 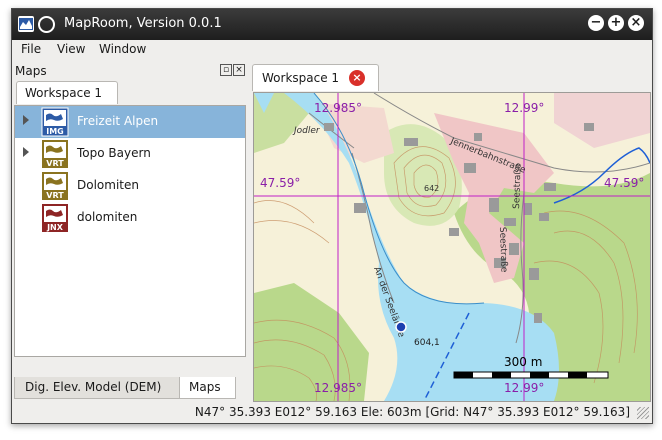 What do you see at coordinates (643, 413) in the screenshot?
I see `resize-grip-icon` at bounding box center [643, 413].